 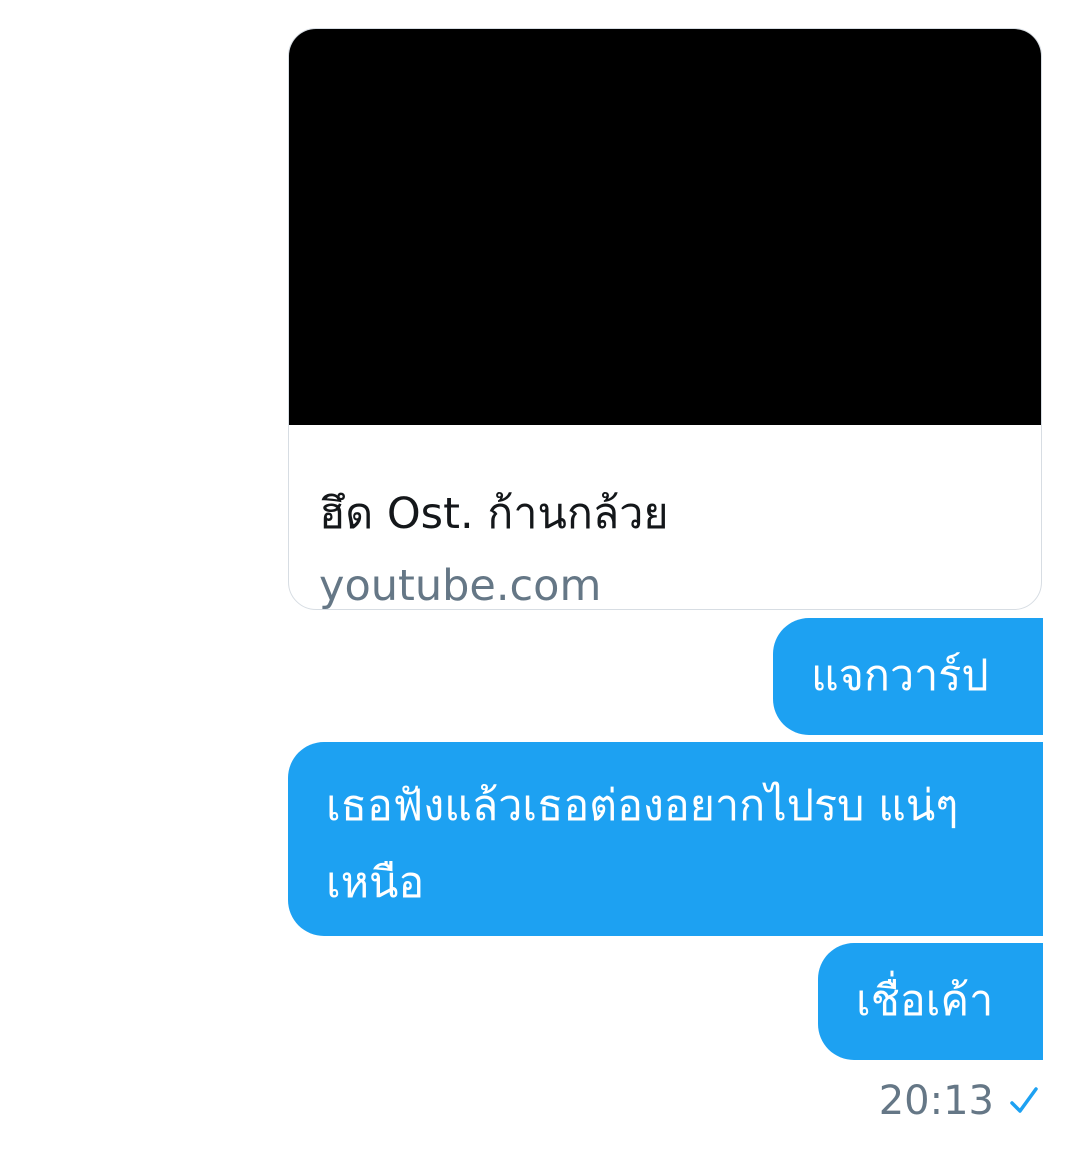 I want to click on message-bubble: เธอฟังแล้วเธอต่องอยากไปรบ แน่ๆเหนือ, so click(x=665, y=839).